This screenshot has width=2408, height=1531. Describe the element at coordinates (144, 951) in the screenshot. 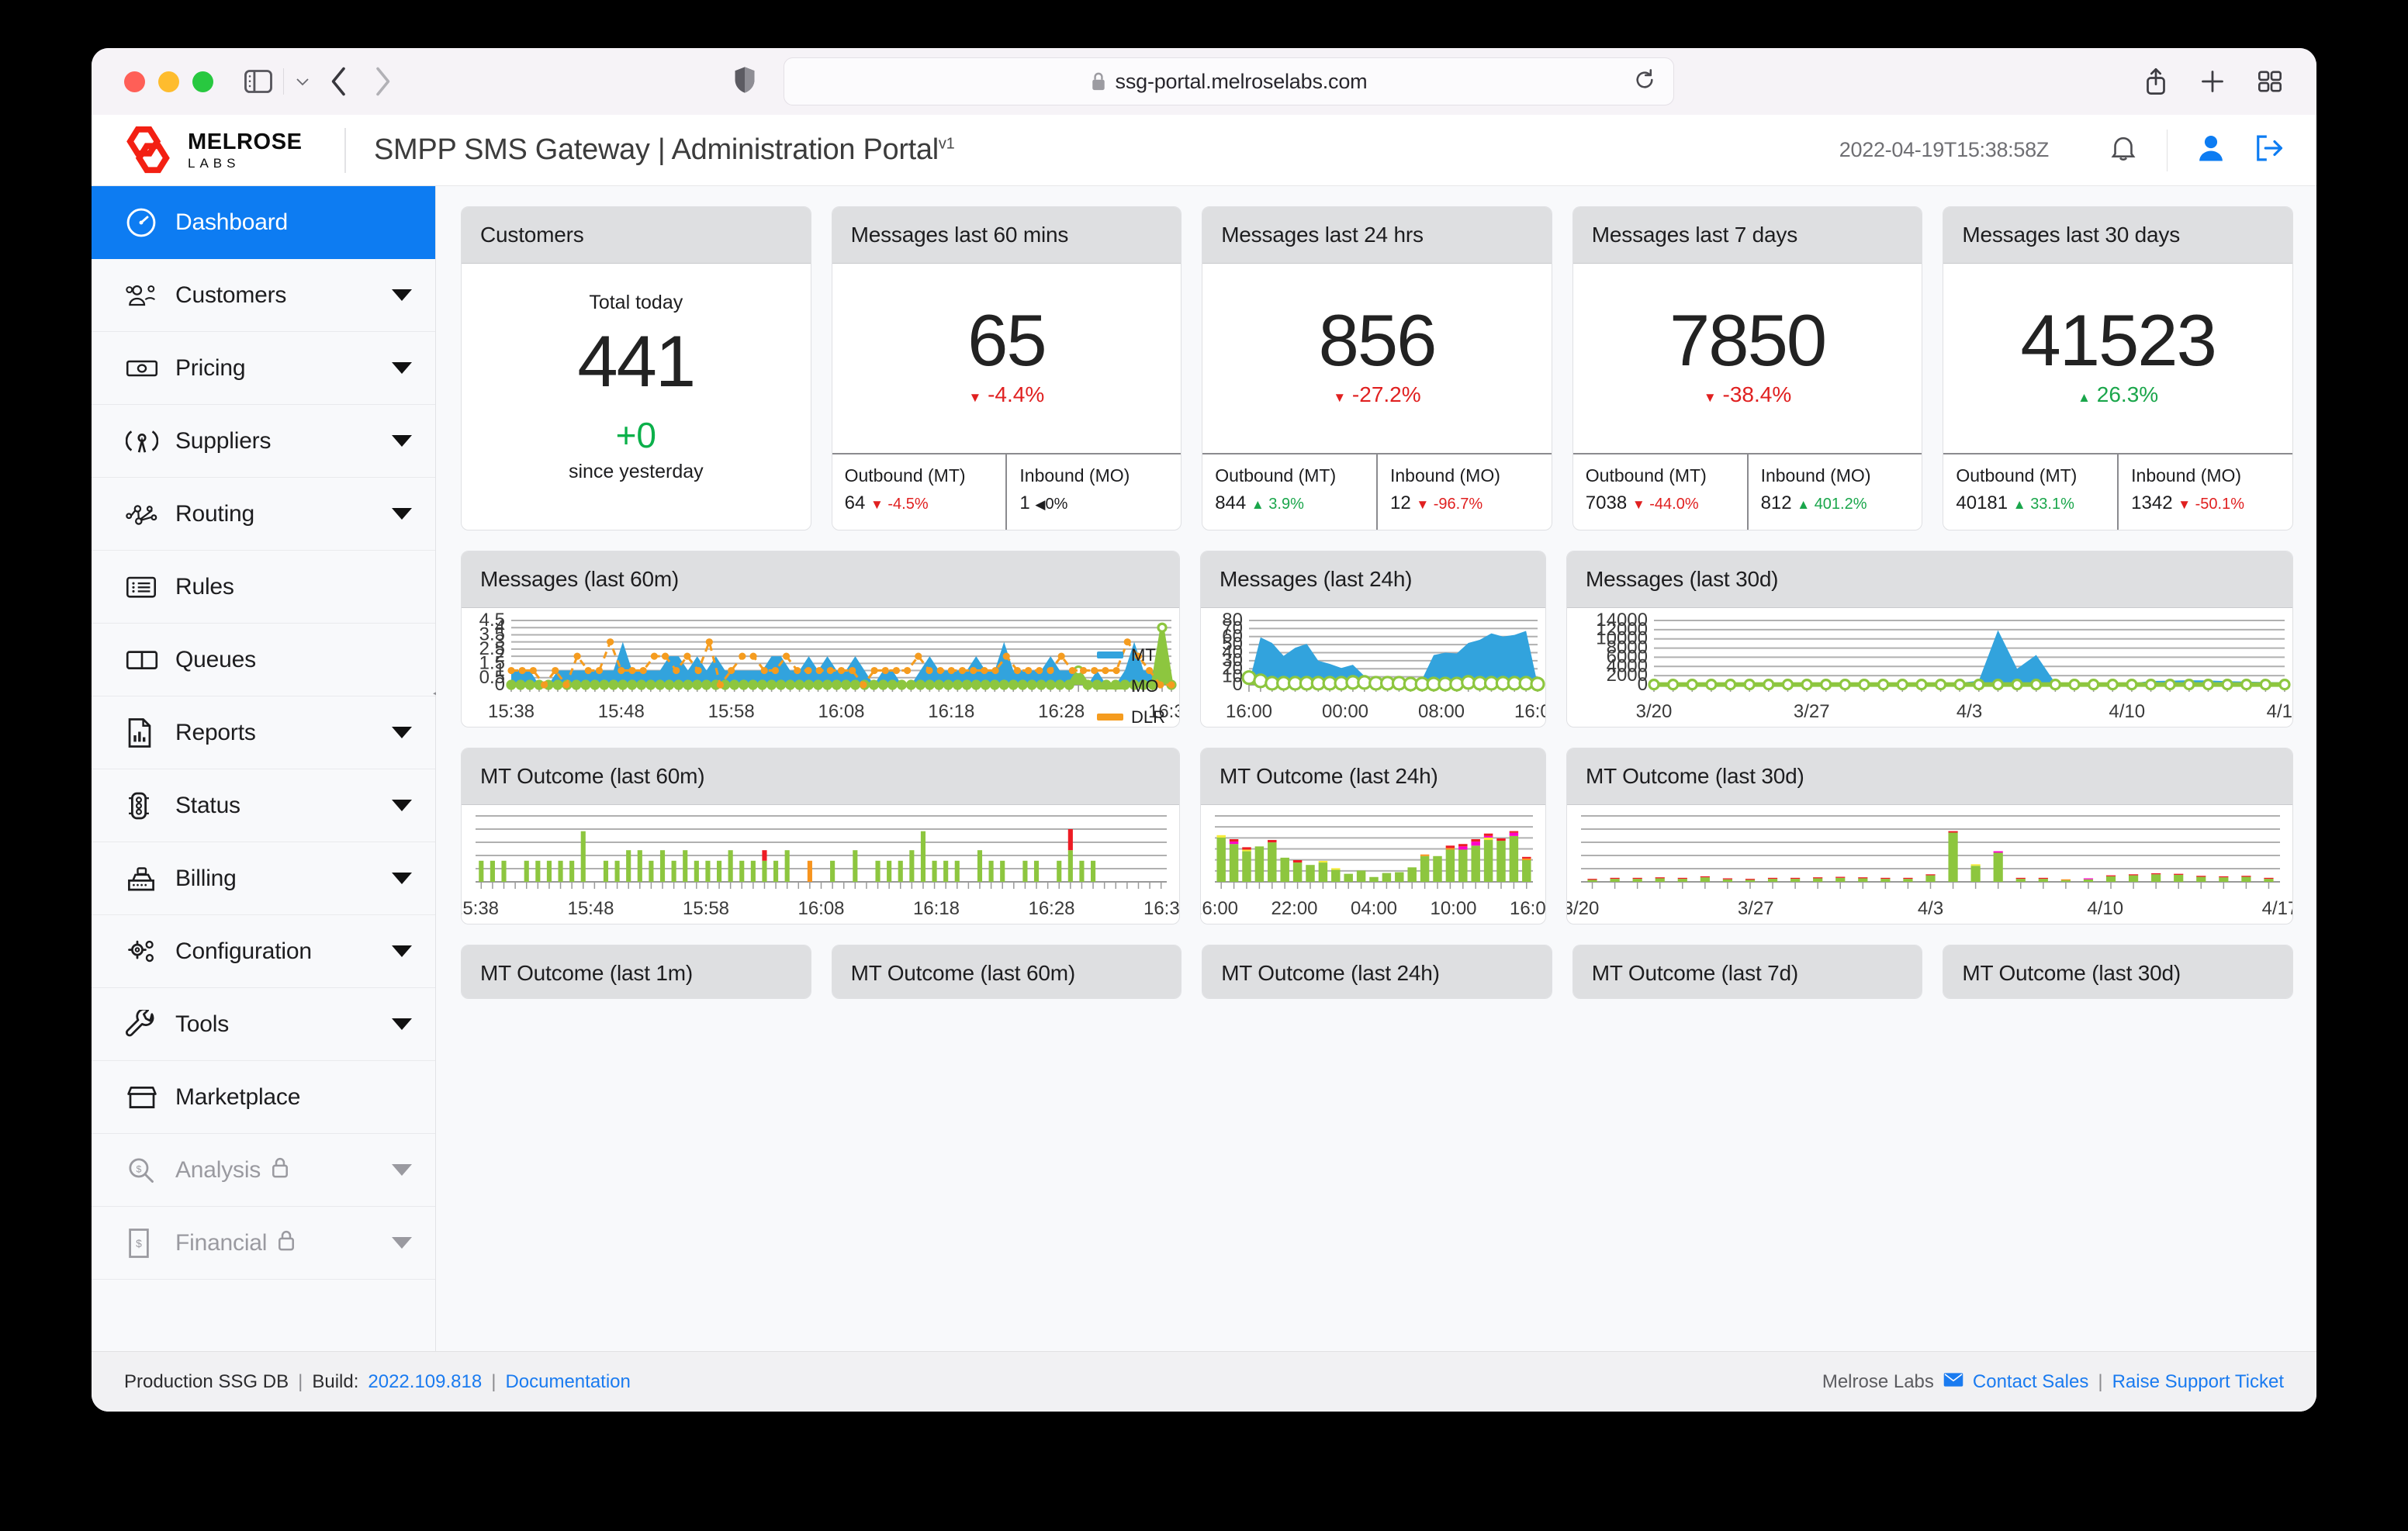

I see `gears-icon` at that location.